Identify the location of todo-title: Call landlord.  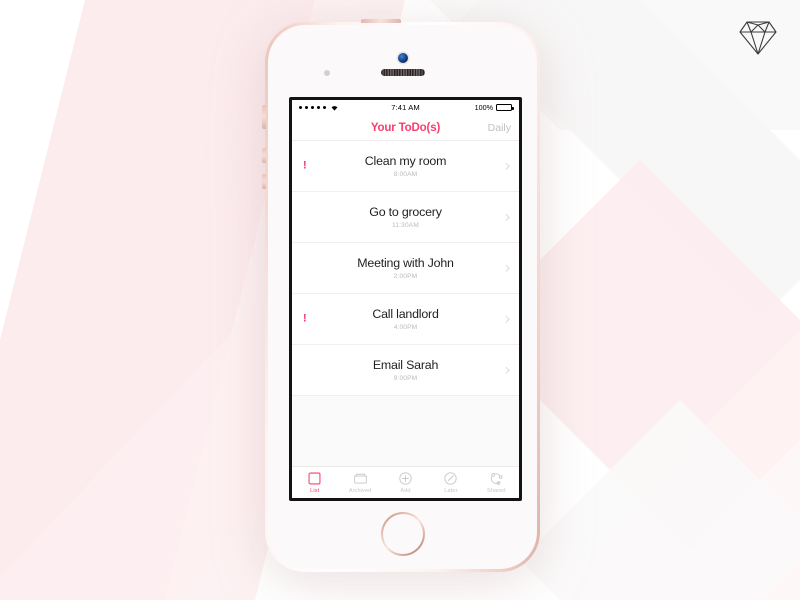
(405, 313).